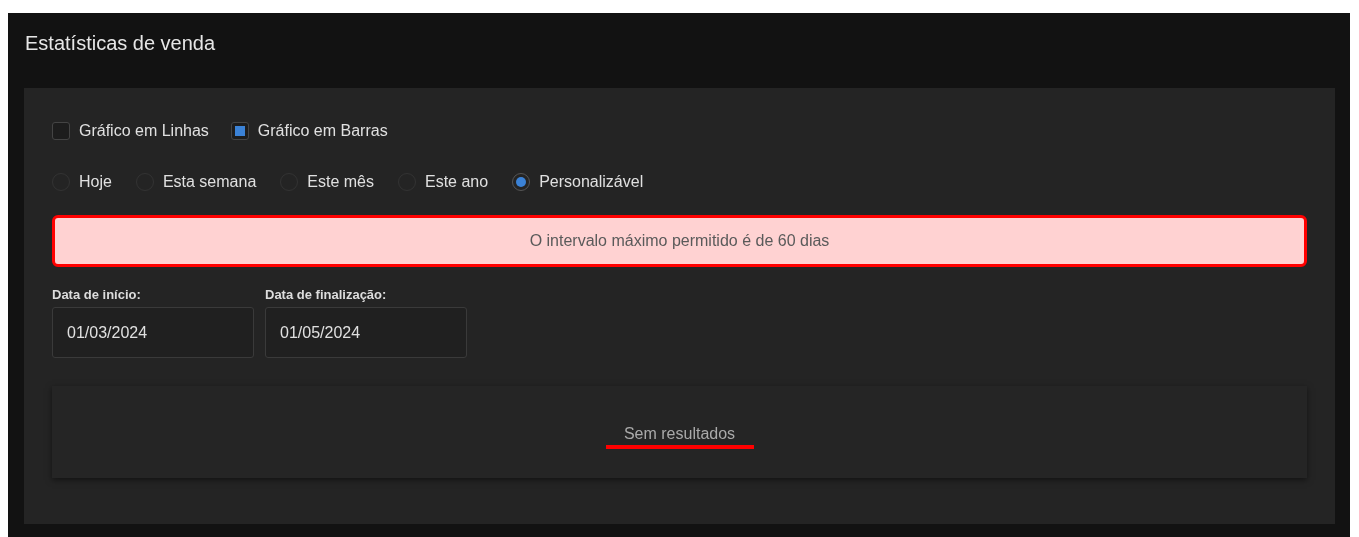 Image resolution: width=1359 pixels, height=537 pixels. Describe the element at coordinates (322, 131) in the screenshot. I see `checkbox-label: Gráfico em Barras` at that location.